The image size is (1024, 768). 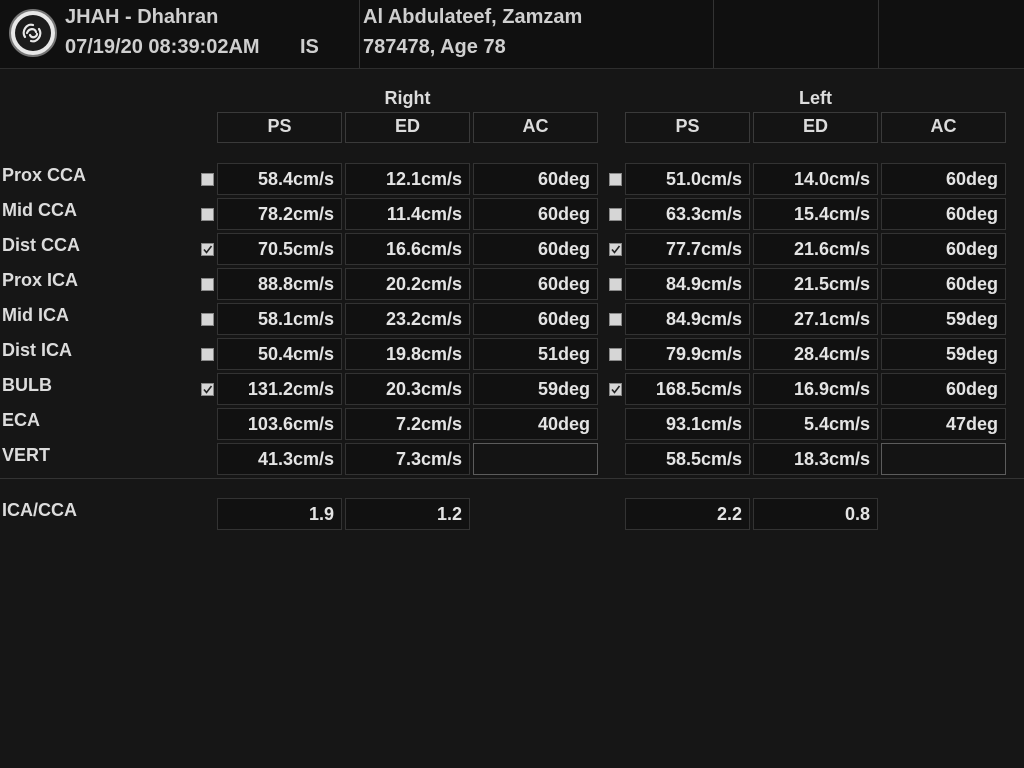 I want to click on value-dist-cca-right-ed: 16.6cm/s, so click(x=407, y=249).